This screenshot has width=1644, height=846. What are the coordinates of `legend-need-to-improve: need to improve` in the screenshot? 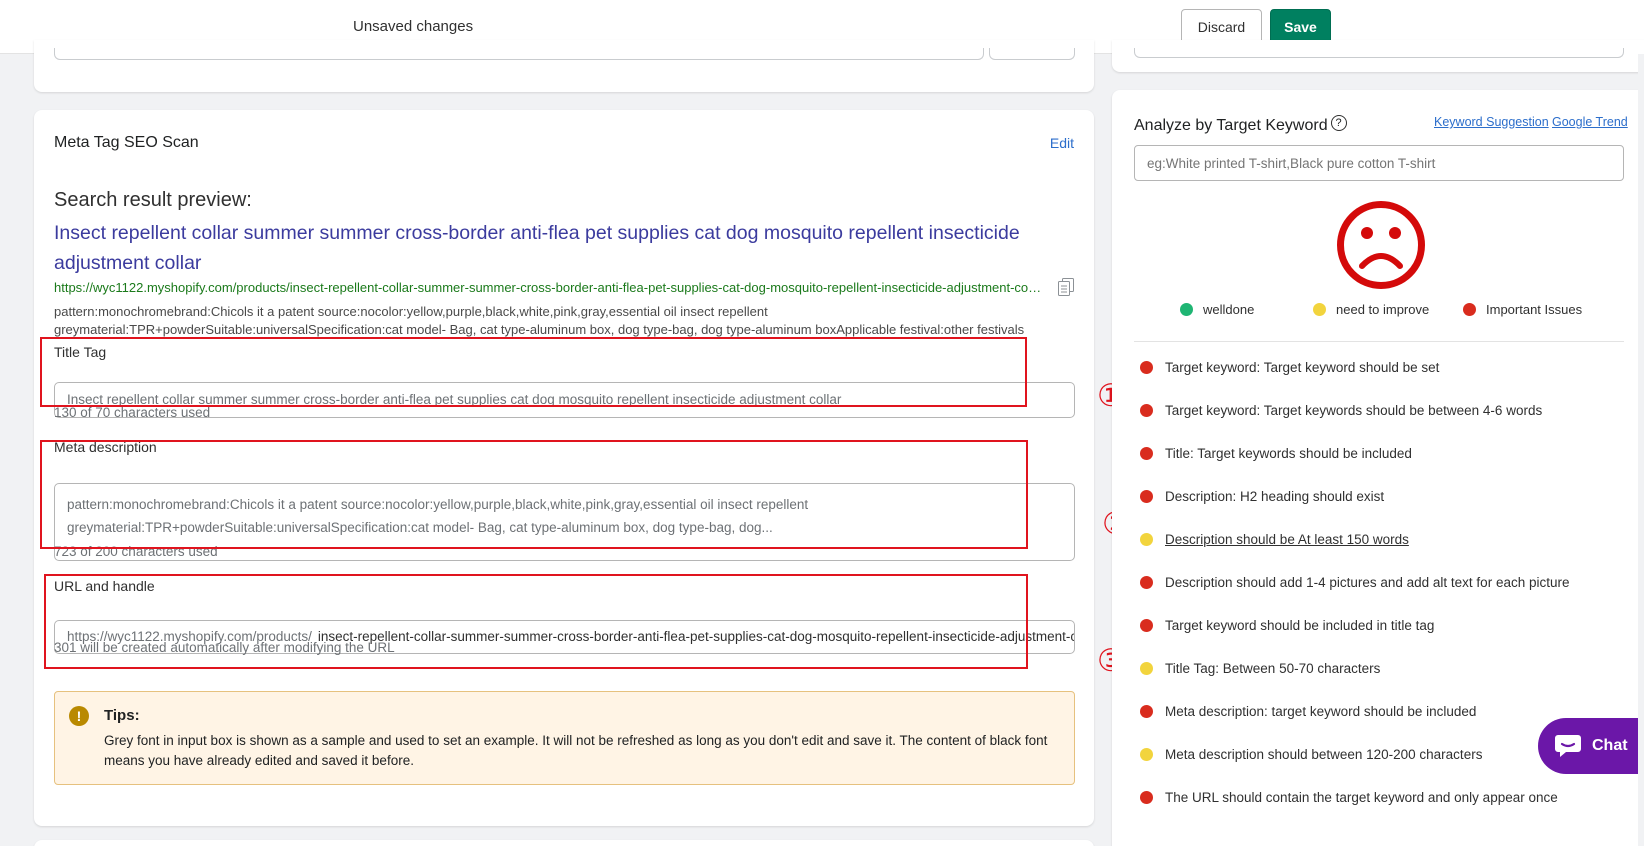 It's located at (1371, 309).